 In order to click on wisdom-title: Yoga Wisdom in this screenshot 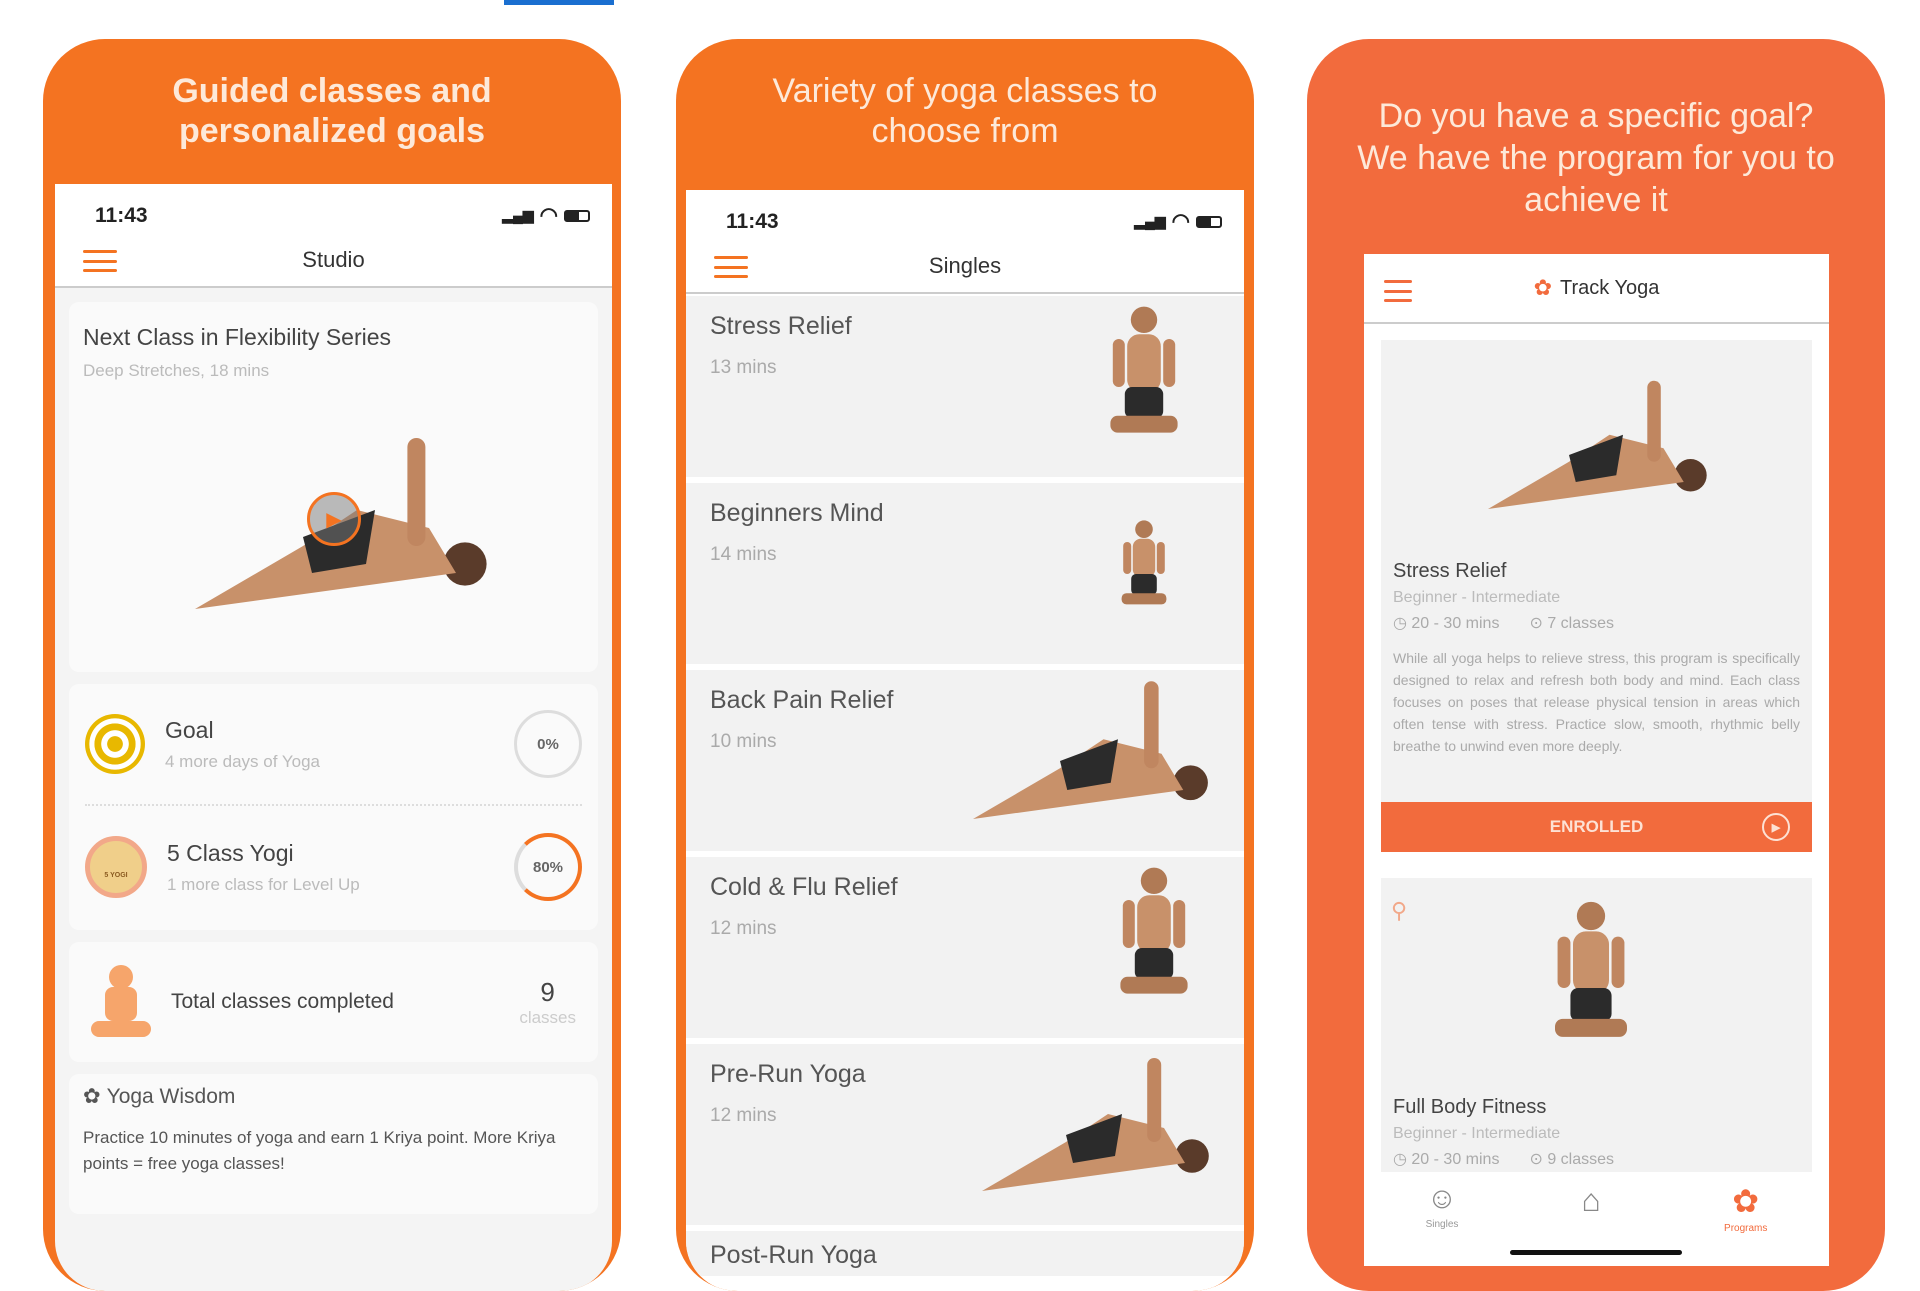, I will do `click(171, 1096)`.